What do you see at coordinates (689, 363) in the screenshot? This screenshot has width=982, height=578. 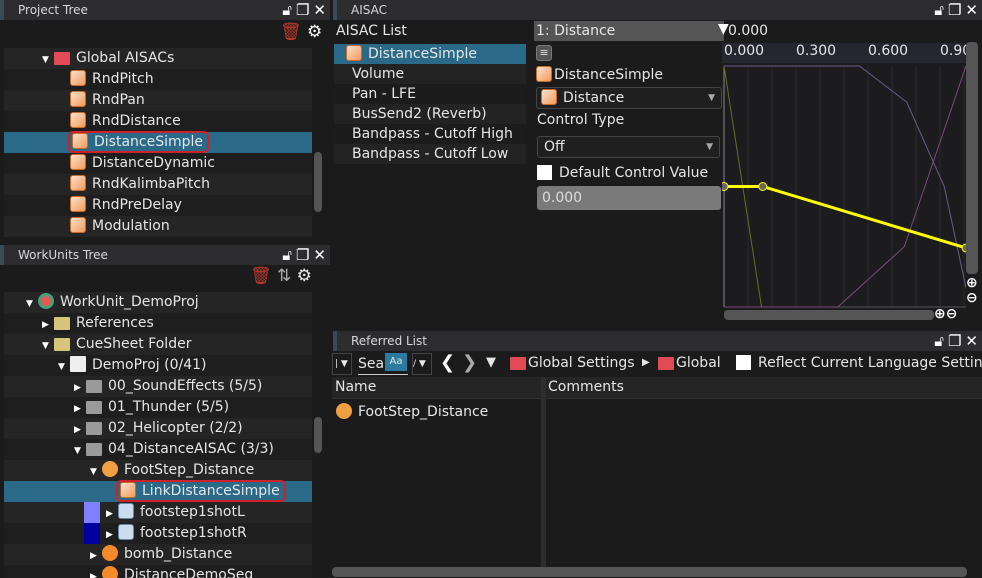 I see `breadcrumb-global: Global` at bounding box center [689, 363].